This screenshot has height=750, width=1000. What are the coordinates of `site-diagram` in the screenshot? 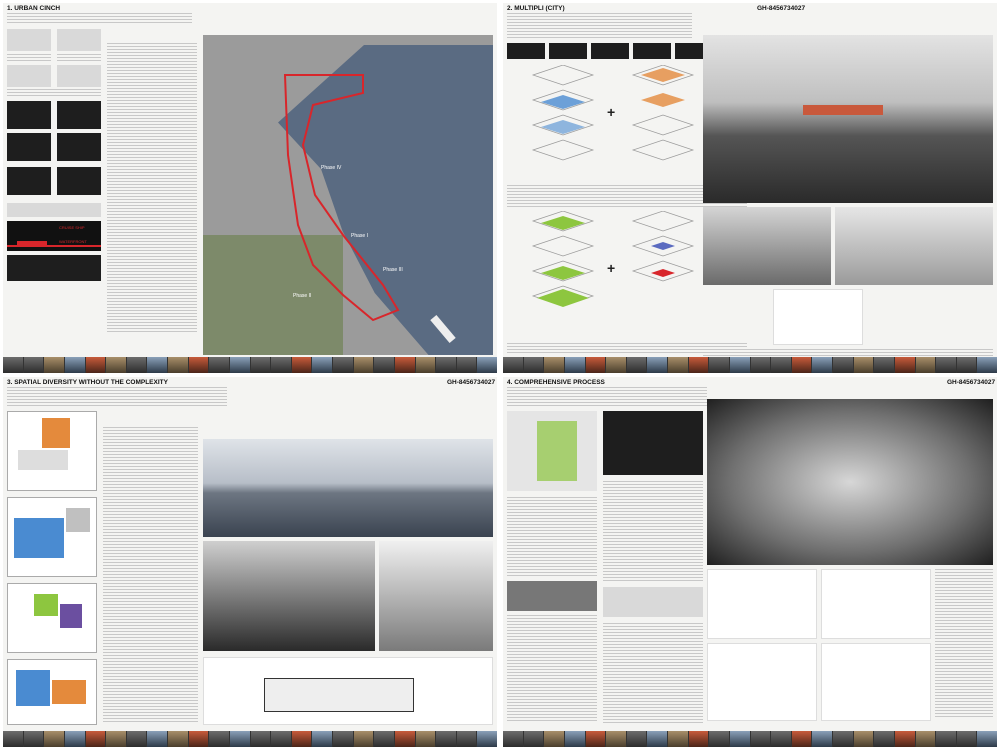 It's located at (552, 451).